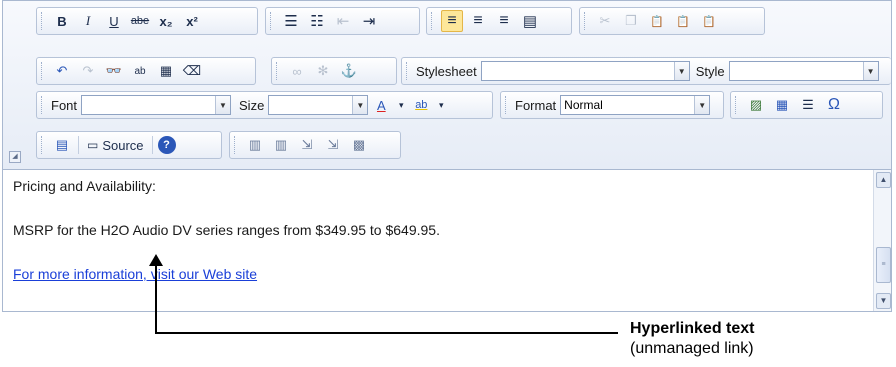 This screenshot has height=367, width=896. I want to click on align-justify-button: ▤, so click(530, 21).